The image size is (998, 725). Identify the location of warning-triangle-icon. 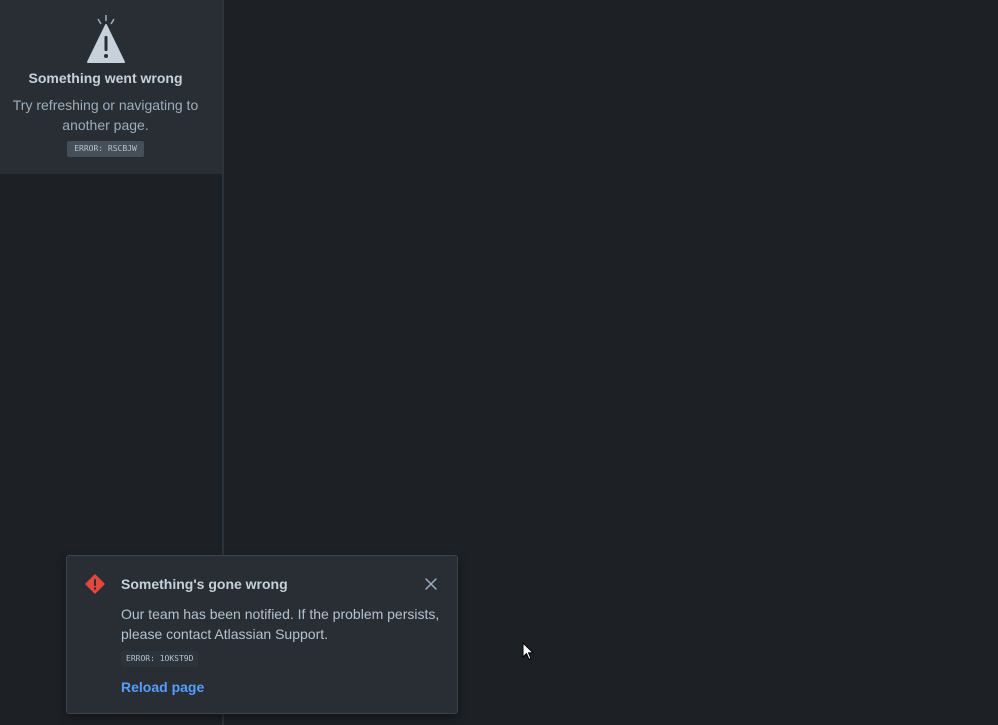
(106, 38).